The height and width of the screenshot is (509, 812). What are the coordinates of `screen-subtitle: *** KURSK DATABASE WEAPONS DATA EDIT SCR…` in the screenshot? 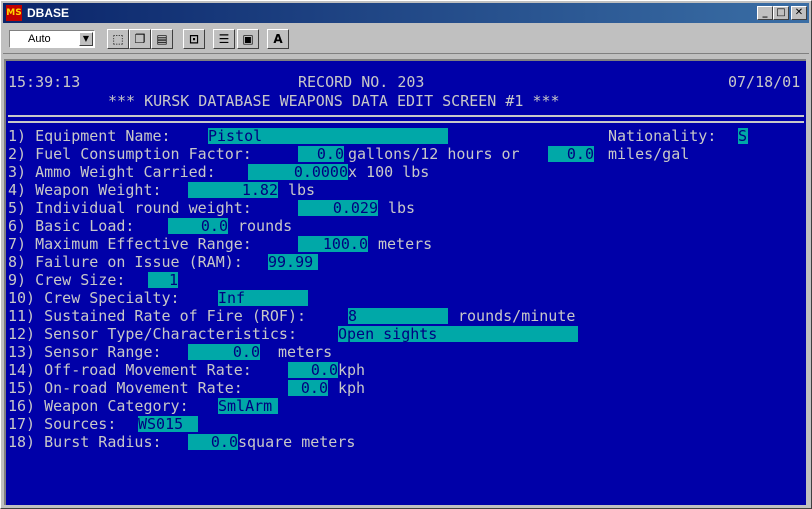 It's located at (334, 101).